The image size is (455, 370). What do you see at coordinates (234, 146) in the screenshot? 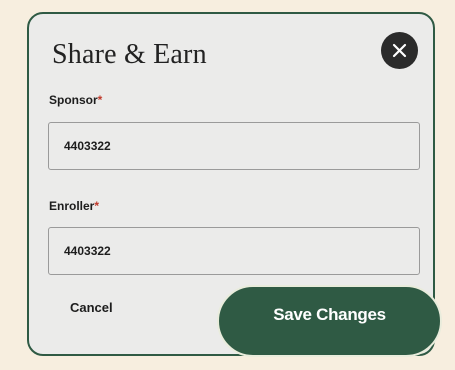
I see `sponsor-input` at bounding box center [234, 146].